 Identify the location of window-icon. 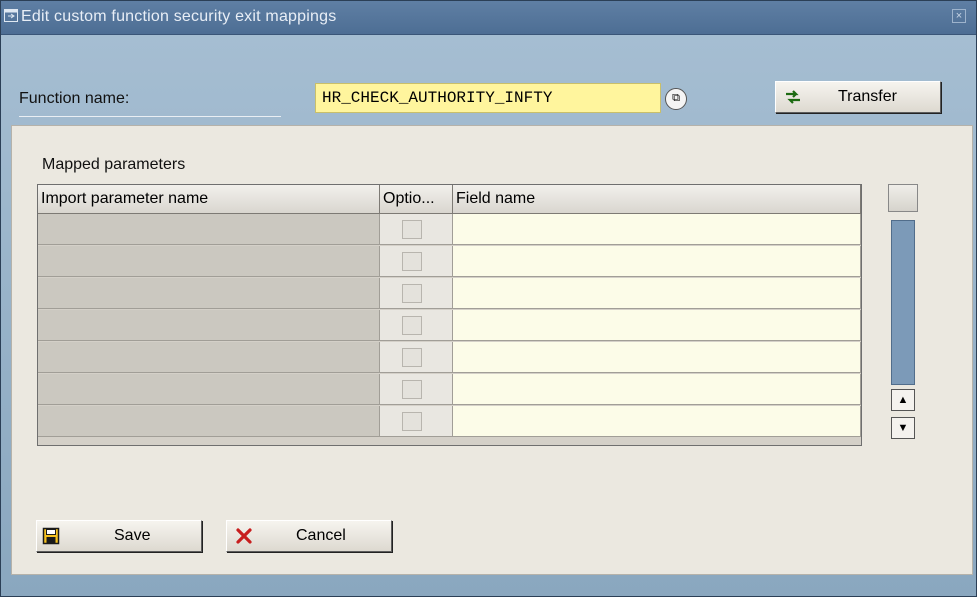
(11, 15).